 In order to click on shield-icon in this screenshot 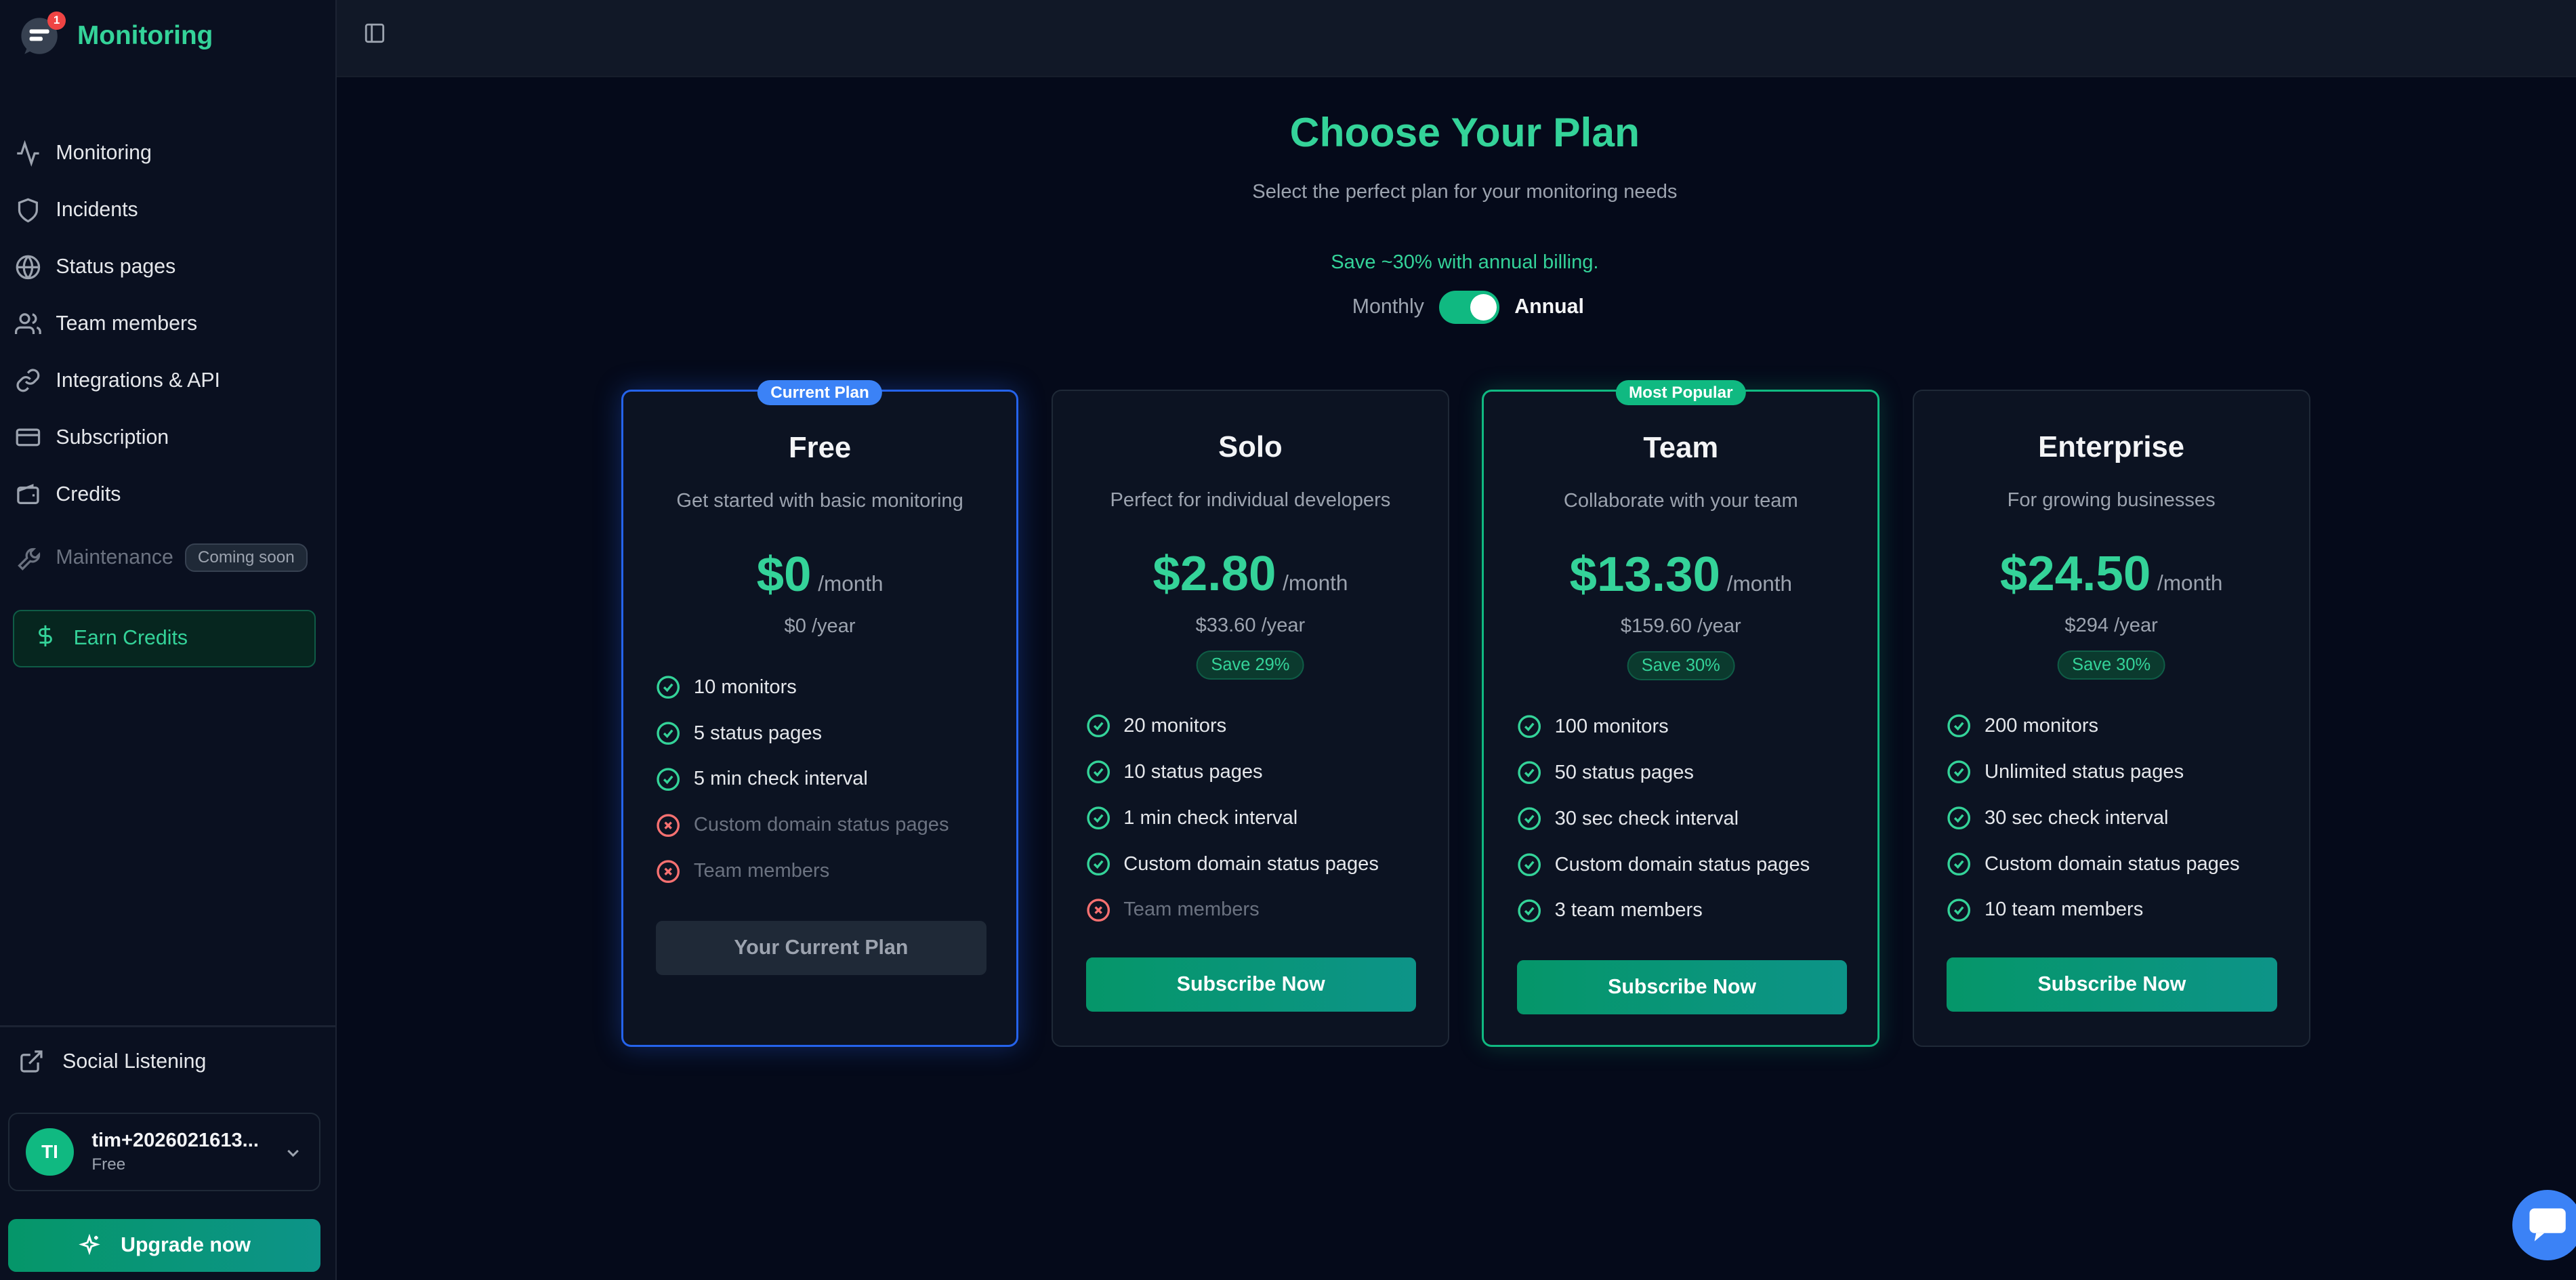, I will do `click(28, 210)`.